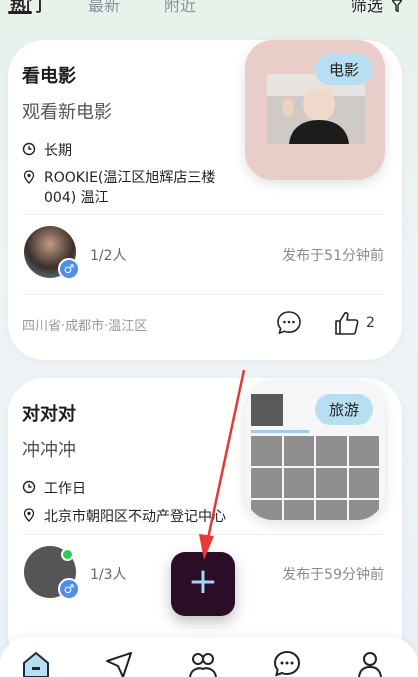 This screenshot has height=677, width=418. What do you see at coordinates (315, 478) in the screenshot?
I see `screenshot-grid` at bounding box center [315, 478].